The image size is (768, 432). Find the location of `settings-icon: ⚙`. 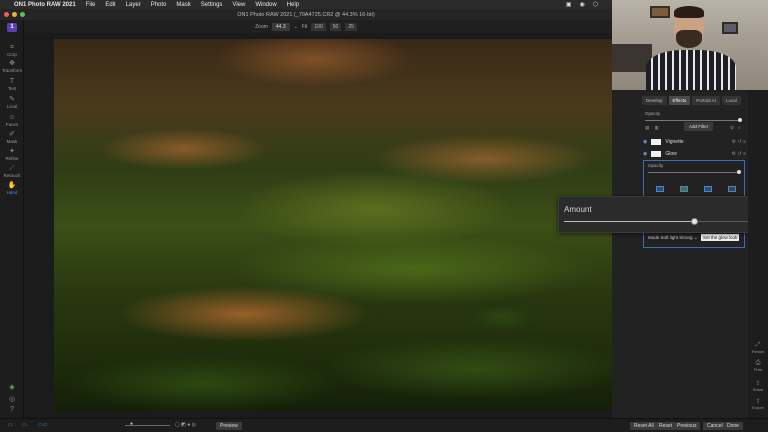

settings-icon: ⚙ is located at coordinates (732, 128).